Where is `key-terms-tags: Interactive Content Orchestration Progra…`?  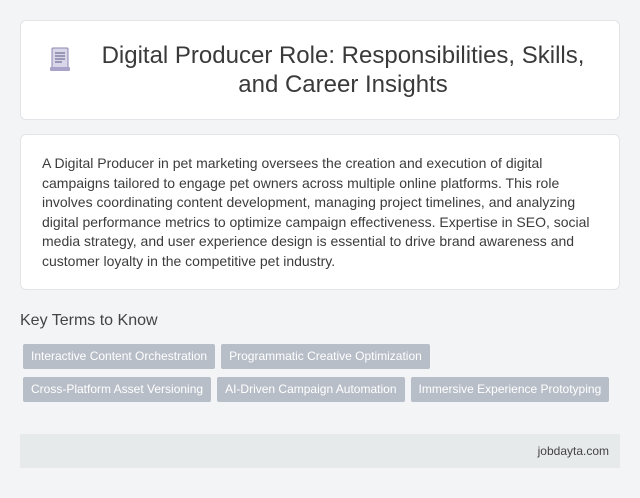
key-terms-tags: Interactive Content Orchestration Progra… is located at coordinates (323, 377).